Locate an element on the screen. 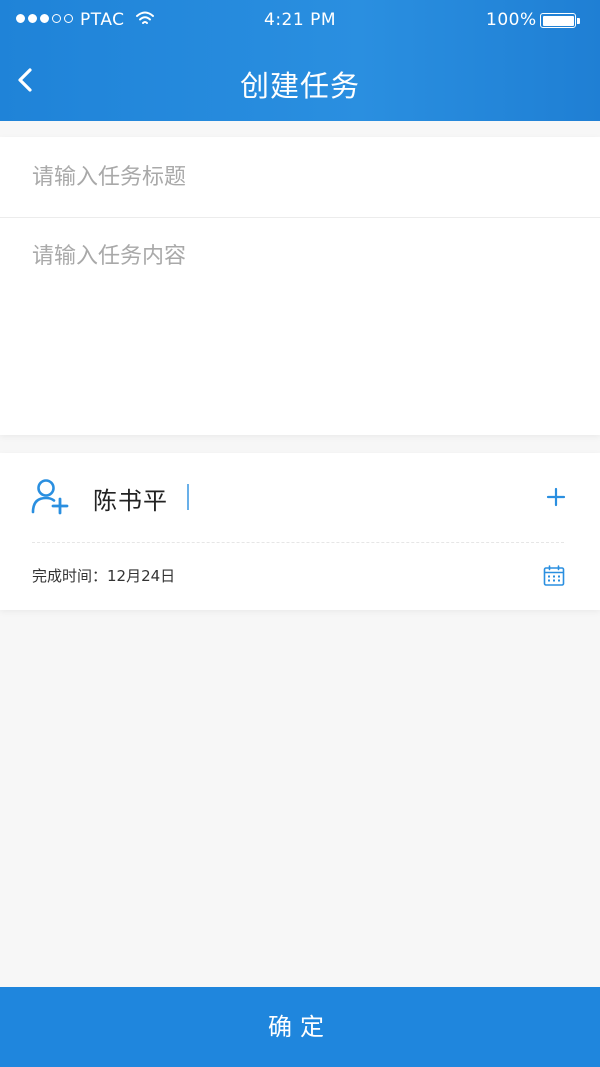 The width and height of the screenshot is (600, 1067). page-title: 创建任务 is located at coordinates (299, 86).